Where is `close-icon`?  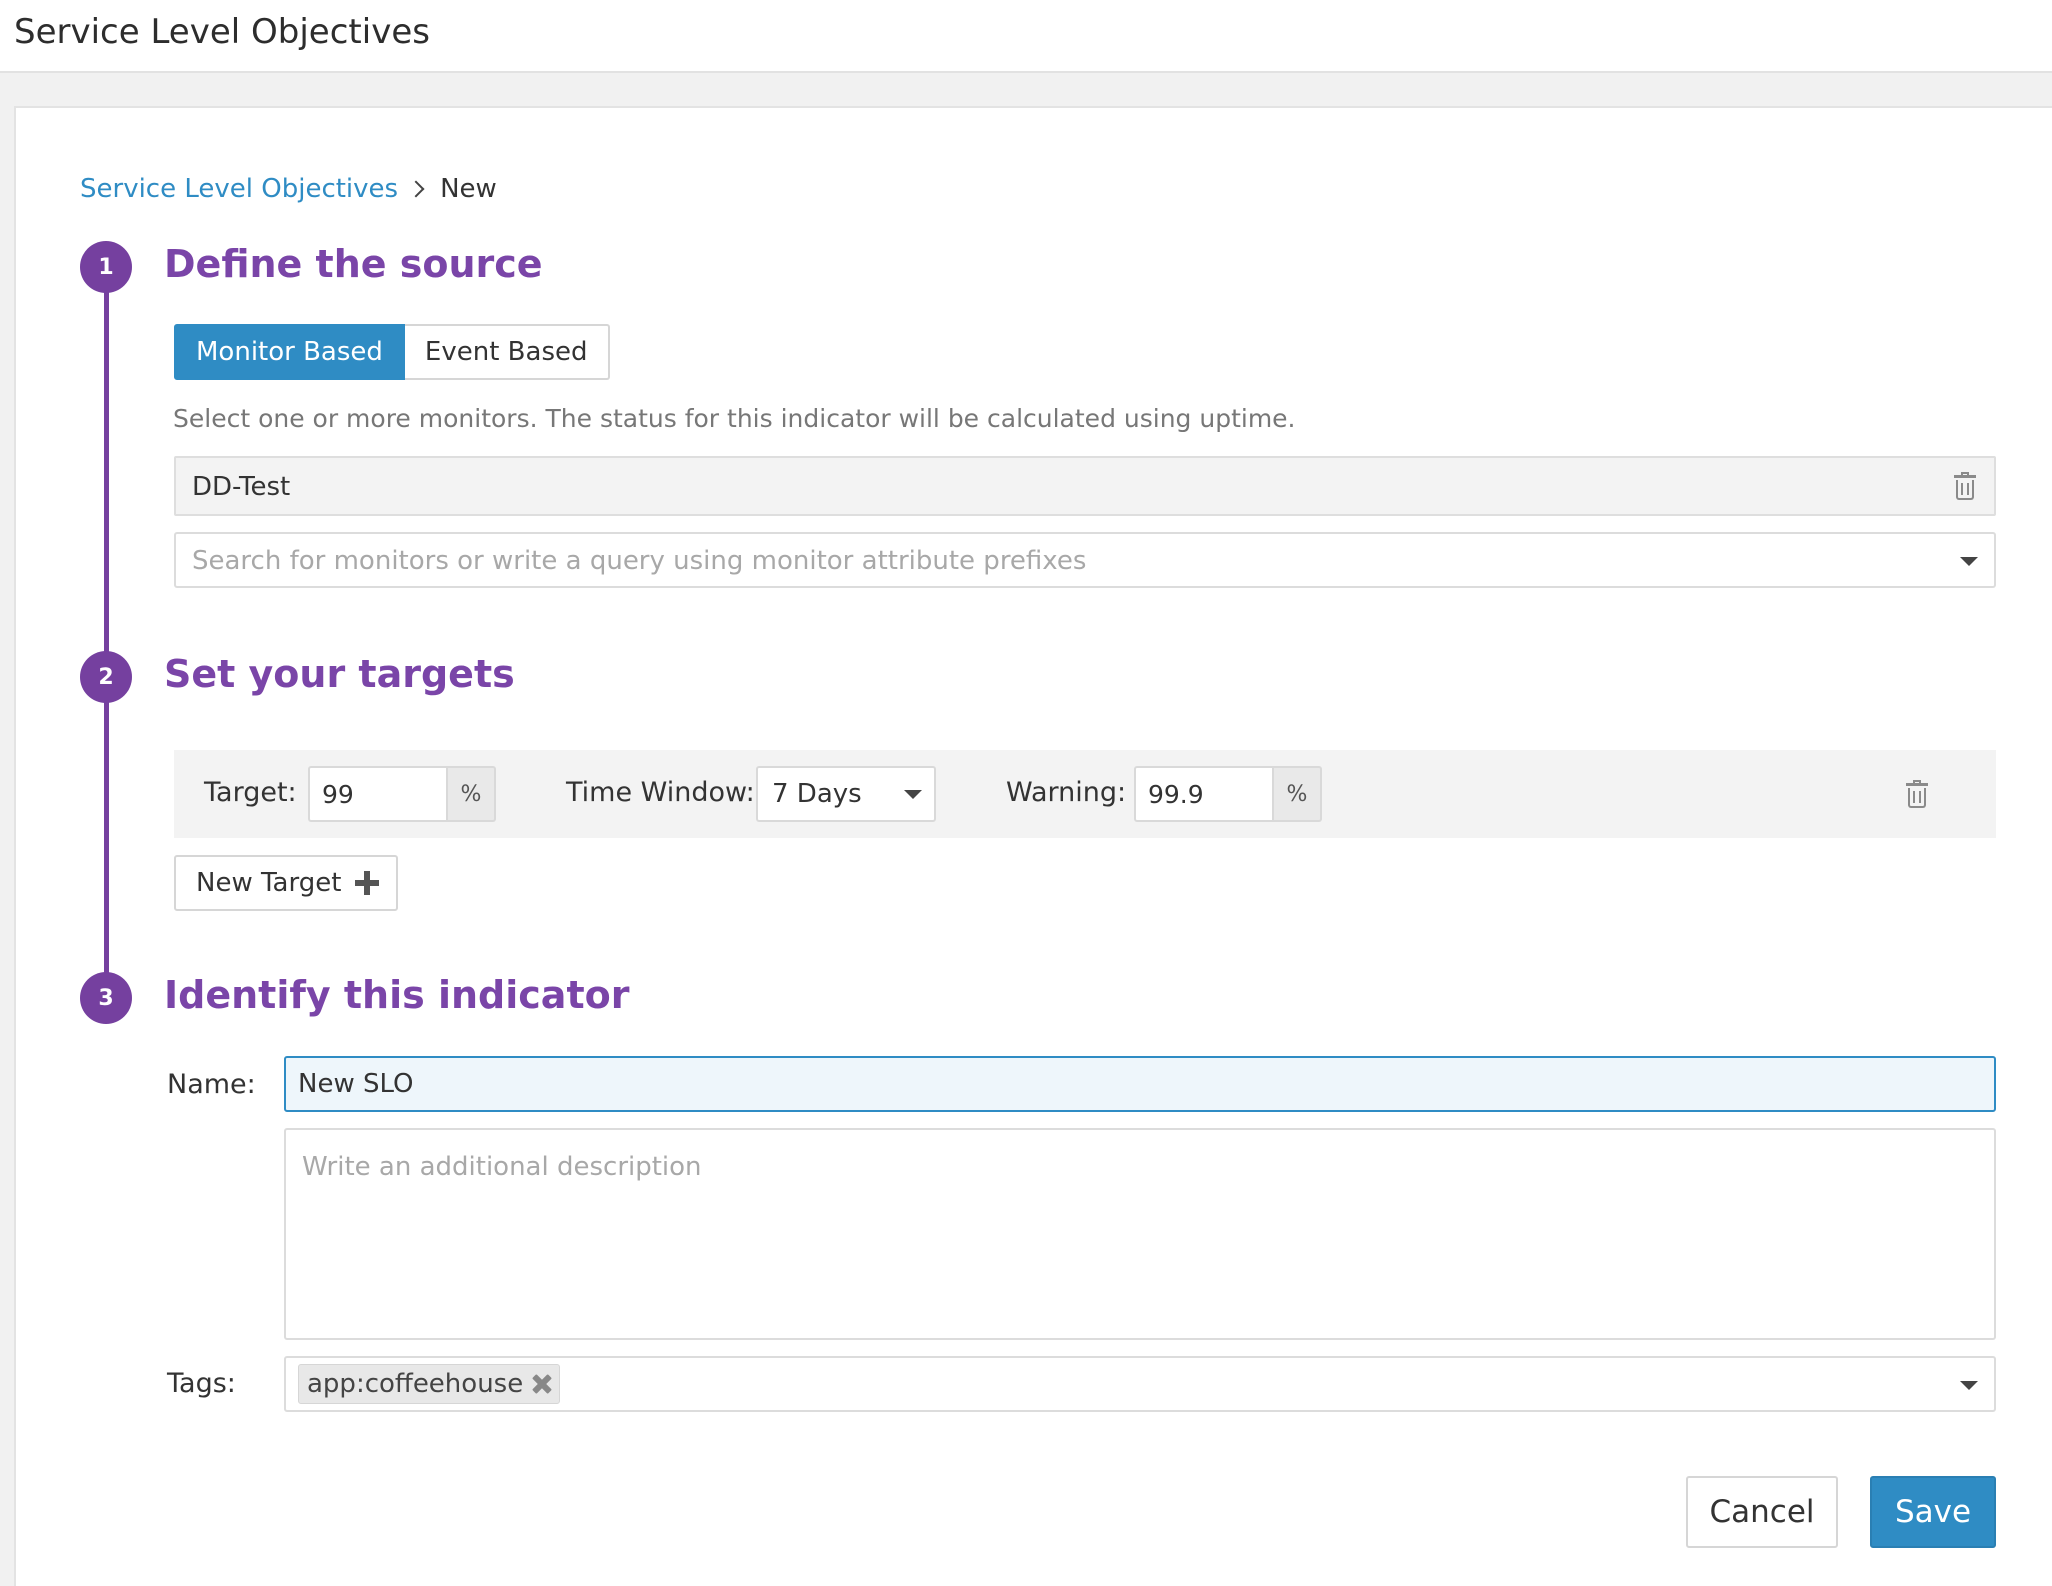
close-icon is located at coordinates (542, 1384).